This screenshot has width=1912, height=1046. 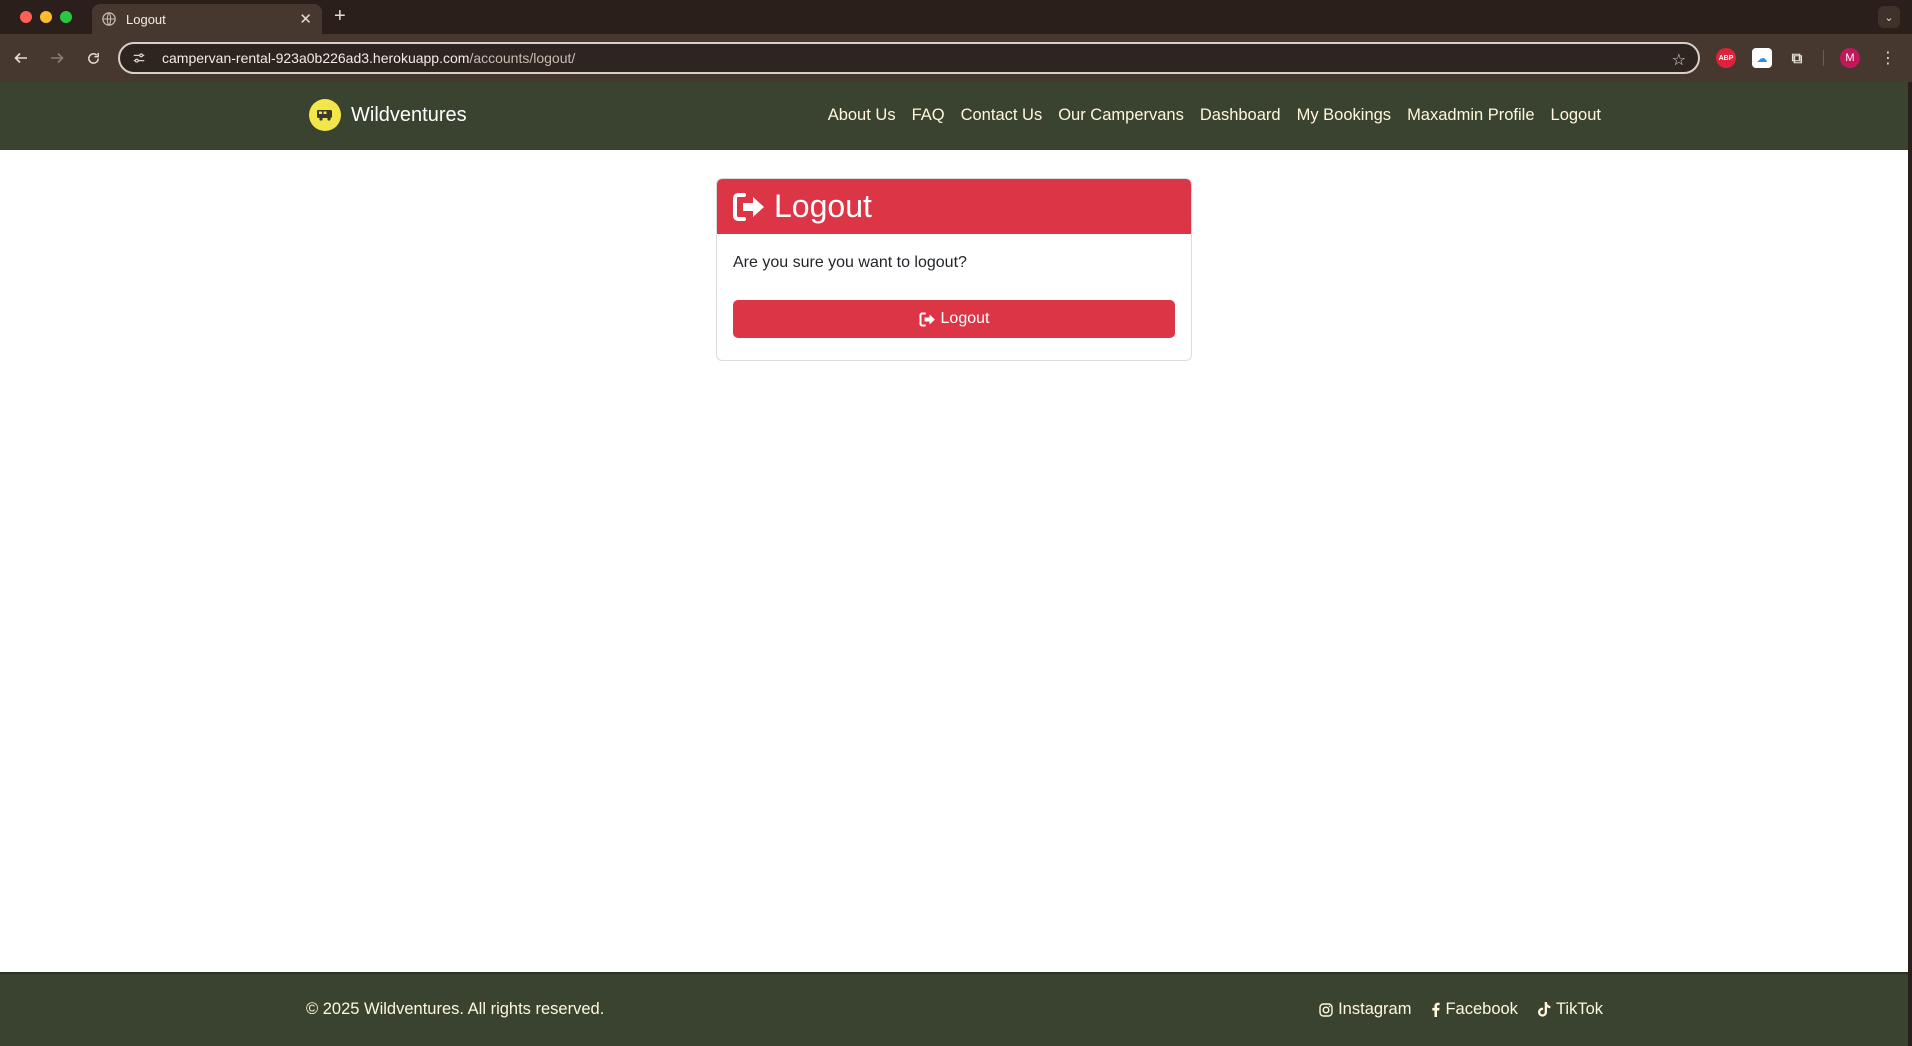 I want to click on reload-button, so click(x=93, y=58).